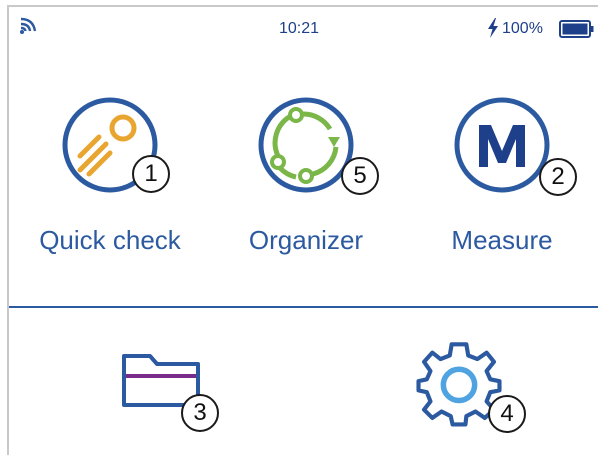  I want to click on quick-check-label: Quick check, so click(110, 240).